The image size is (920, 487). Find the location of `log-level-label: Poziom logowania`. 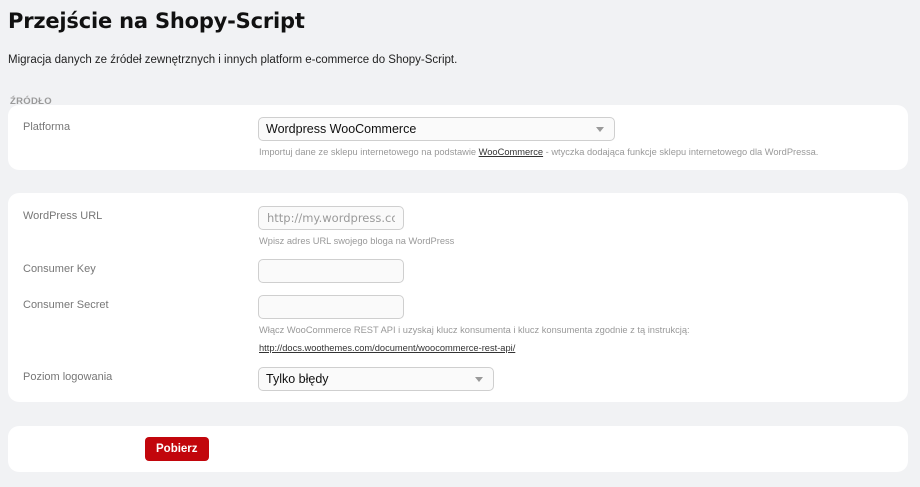

log-level-label: Poziom logowania is located at coordinates (68, 377).